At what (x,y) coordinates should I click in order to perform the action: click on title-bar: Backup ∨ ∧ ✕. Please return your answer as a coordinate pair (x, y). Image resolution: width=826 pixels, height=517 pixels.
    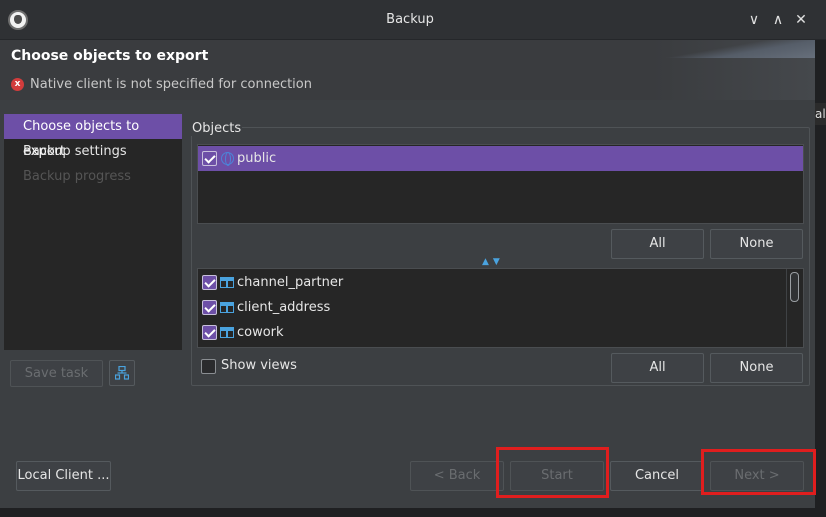
    Looking at the image, I should click on (413, 20).